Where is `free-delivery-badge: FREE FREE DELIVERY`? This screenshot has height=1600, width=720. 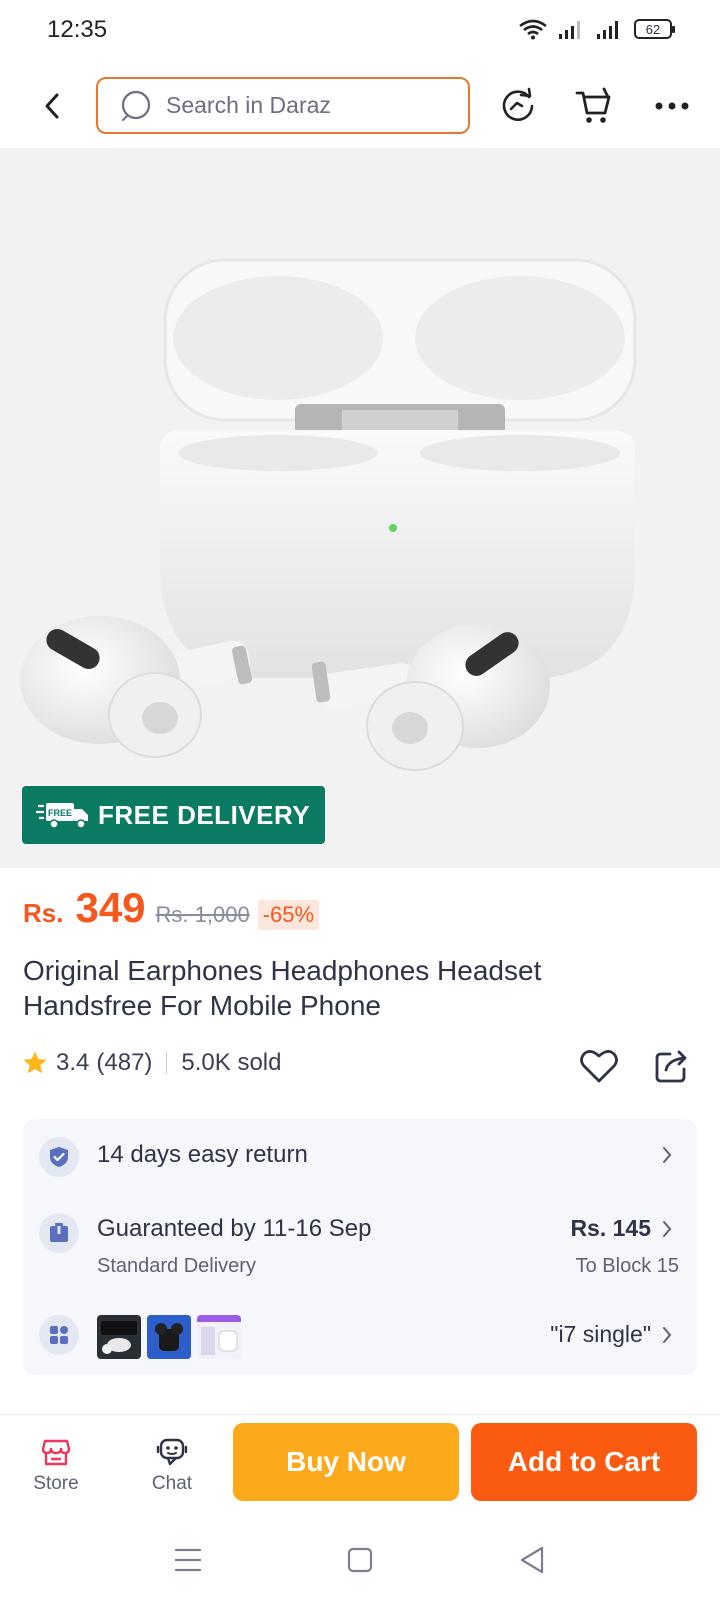 free-delivery-badge: FREE FREE DELIVERY is located at coordinates (173, 815).